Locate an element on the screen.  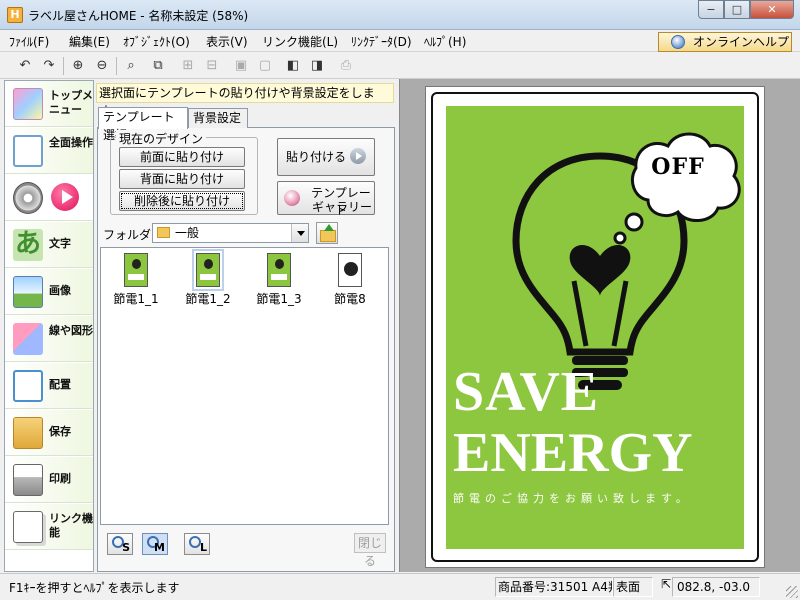
zoom-fit-icon: ⌕ is located at coordinates (131, 66).